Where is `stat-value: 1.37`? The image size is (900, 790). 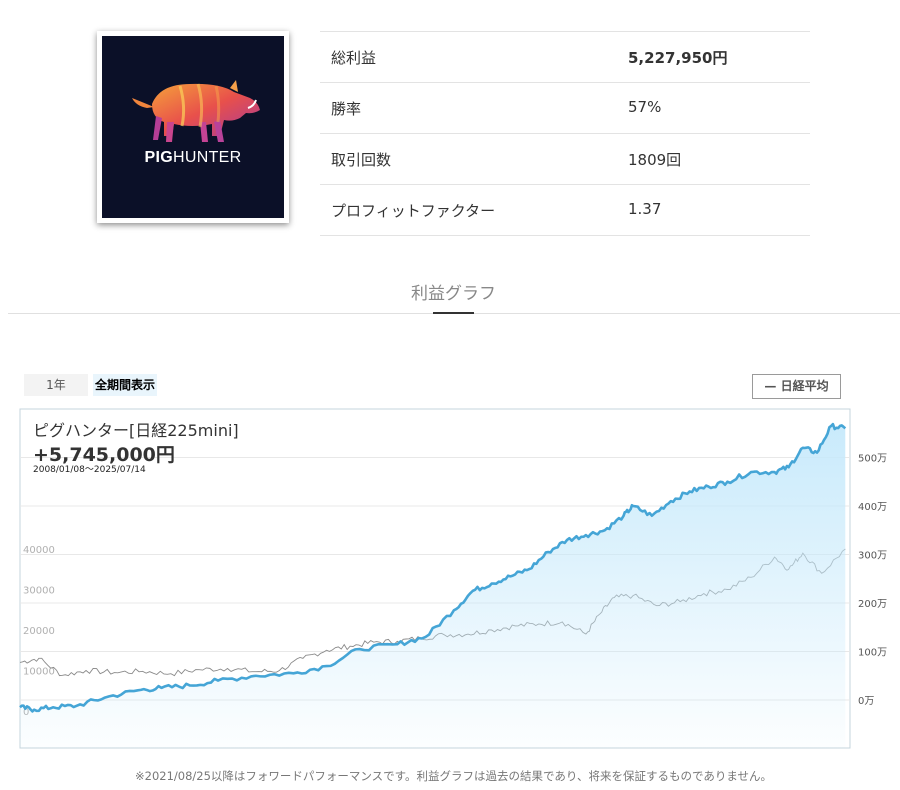
stat-value: 1.37 is located at coordinates (645, 209).